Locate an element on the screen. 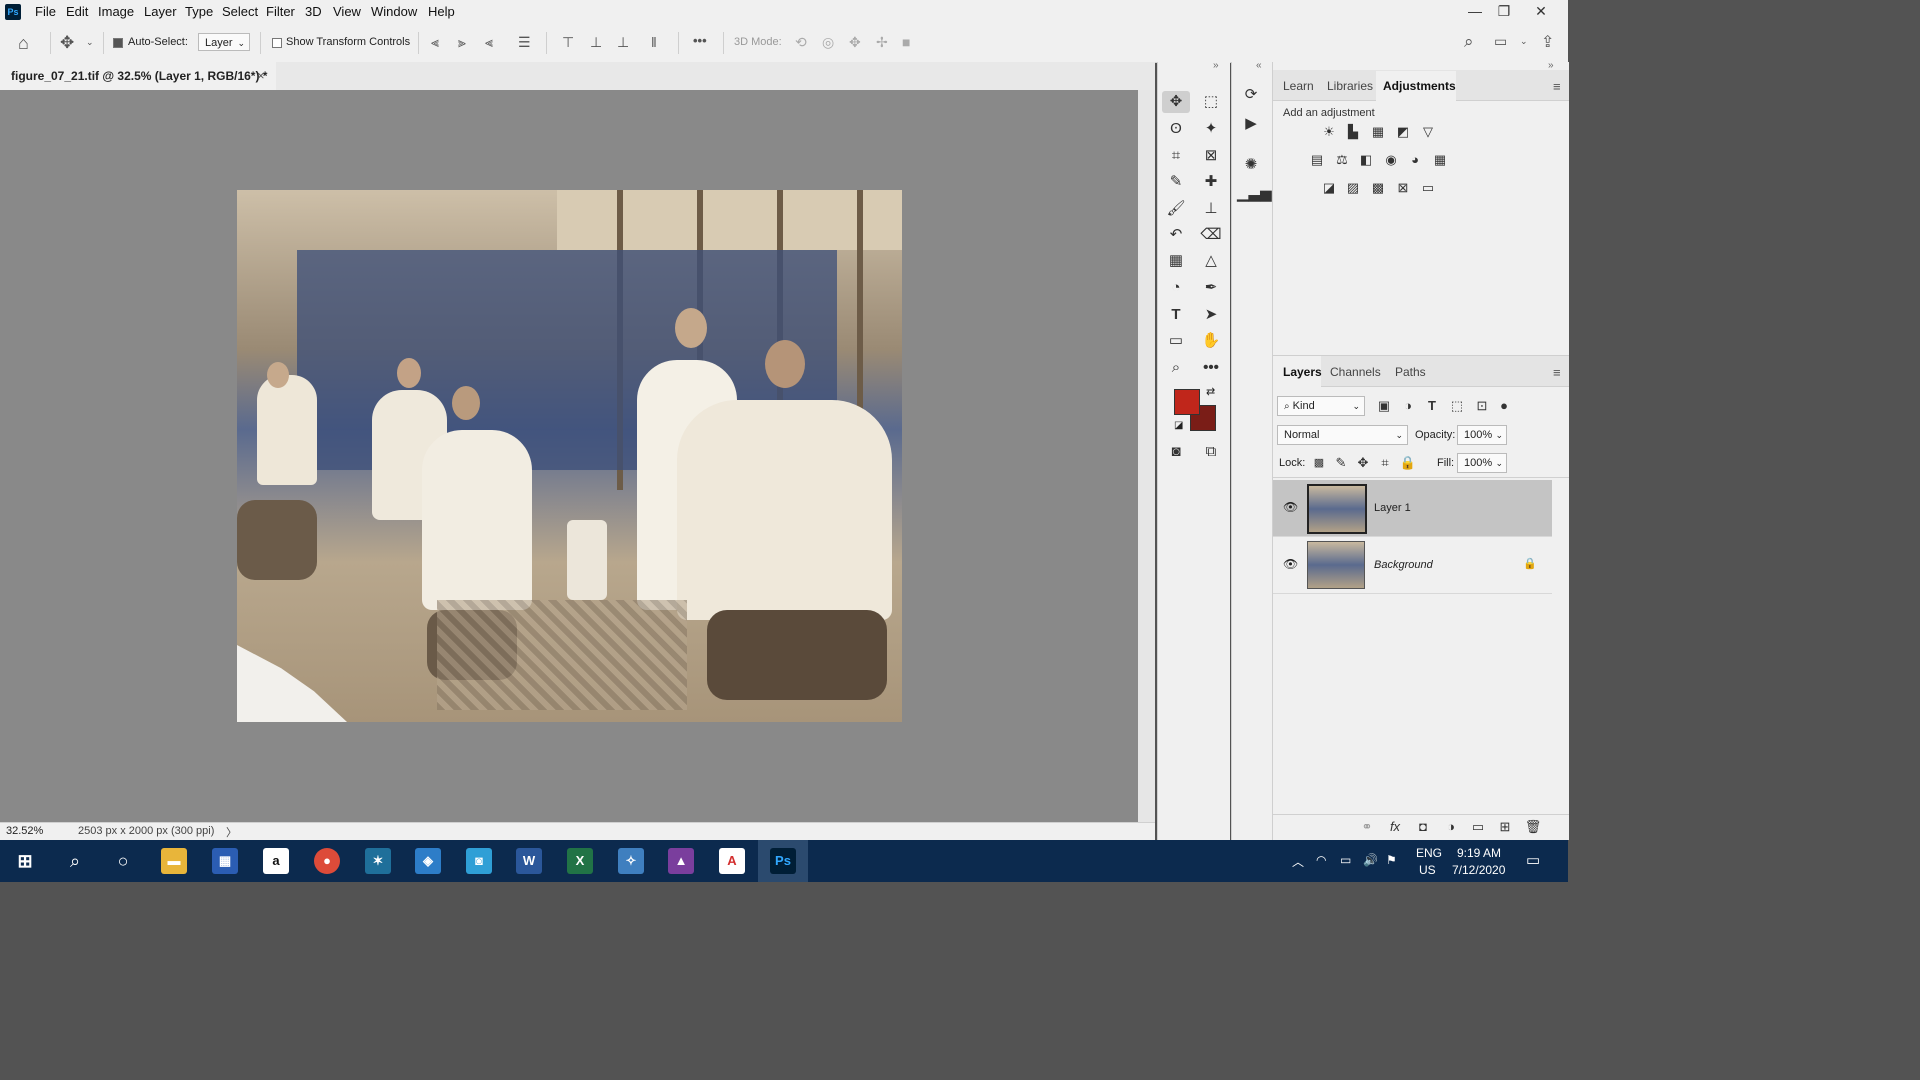 The height and width of the screenshot is (1080, 1920). excel-icon: X is located at coordinates (580, 861).